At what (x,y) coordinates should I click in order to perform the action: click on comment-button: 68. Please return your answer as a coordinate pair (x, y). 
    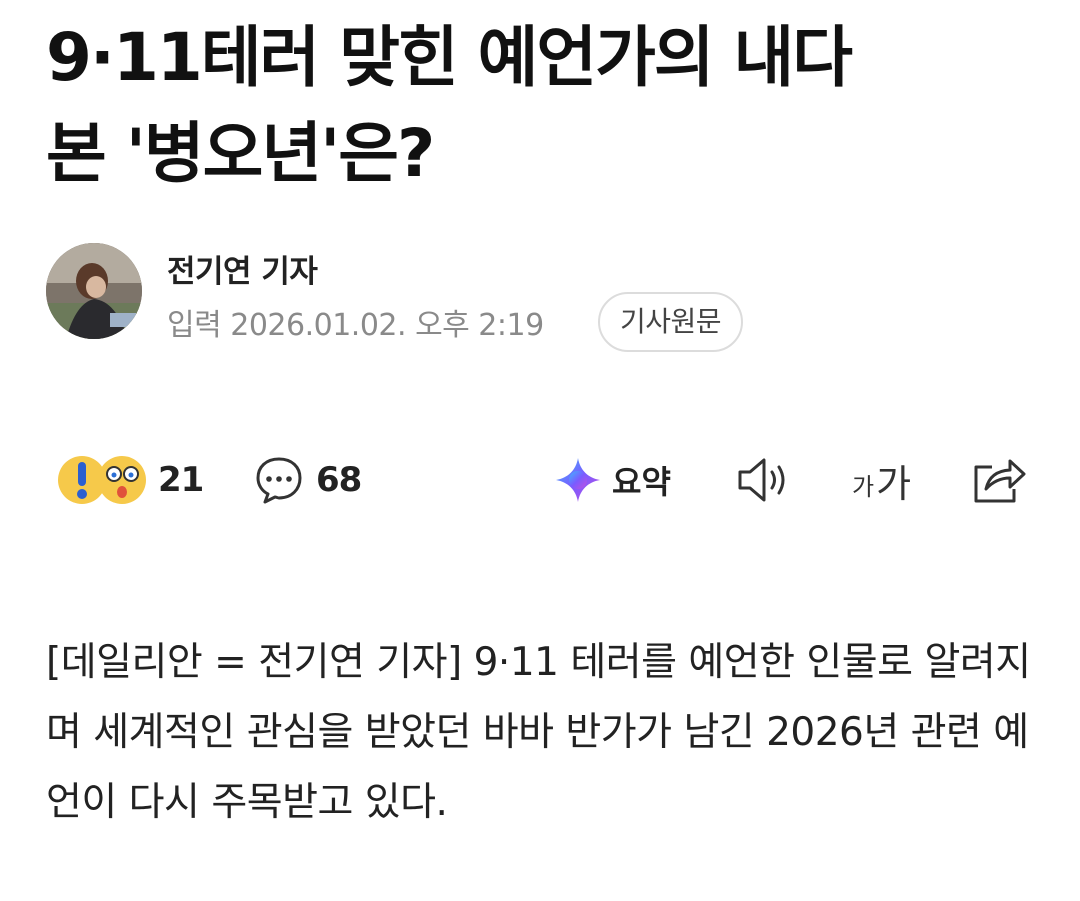
    Looking at the image, I should click on (308, 480).